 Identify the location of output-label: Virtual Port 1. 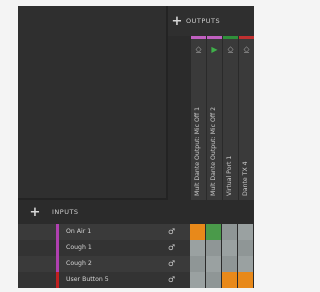
(229, 175).